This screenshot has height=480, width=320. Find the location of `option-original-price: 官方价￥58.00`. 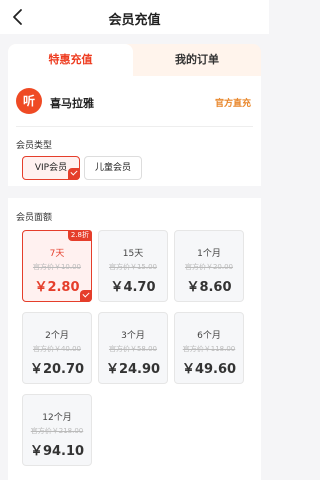

option-original-price: 官方价￥58.00 is located at coordinates (133, 349).